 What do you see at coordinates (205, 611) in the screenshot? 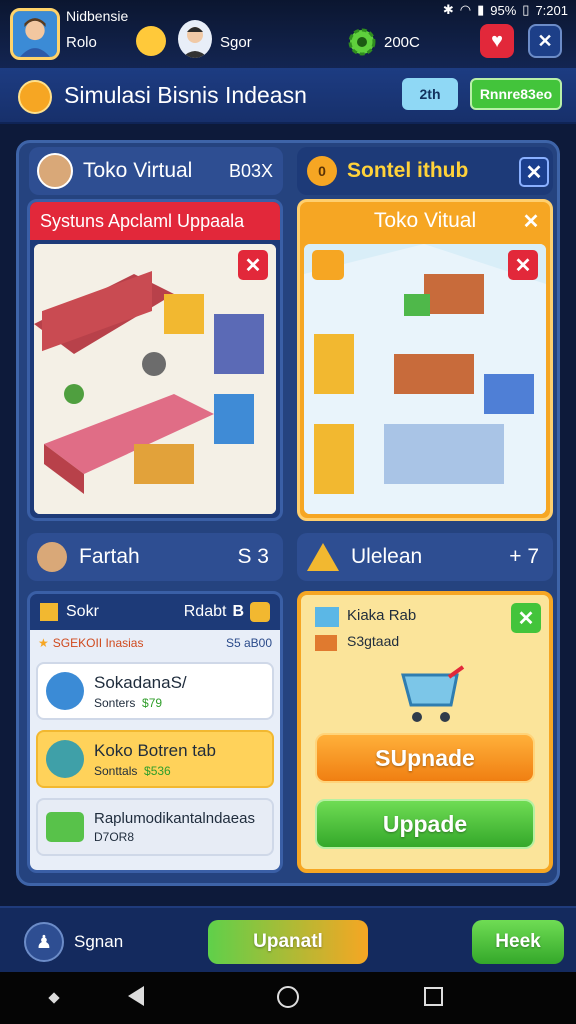
I see `shop-list-title-right: Rdabt` at bounding box center [205, 611].